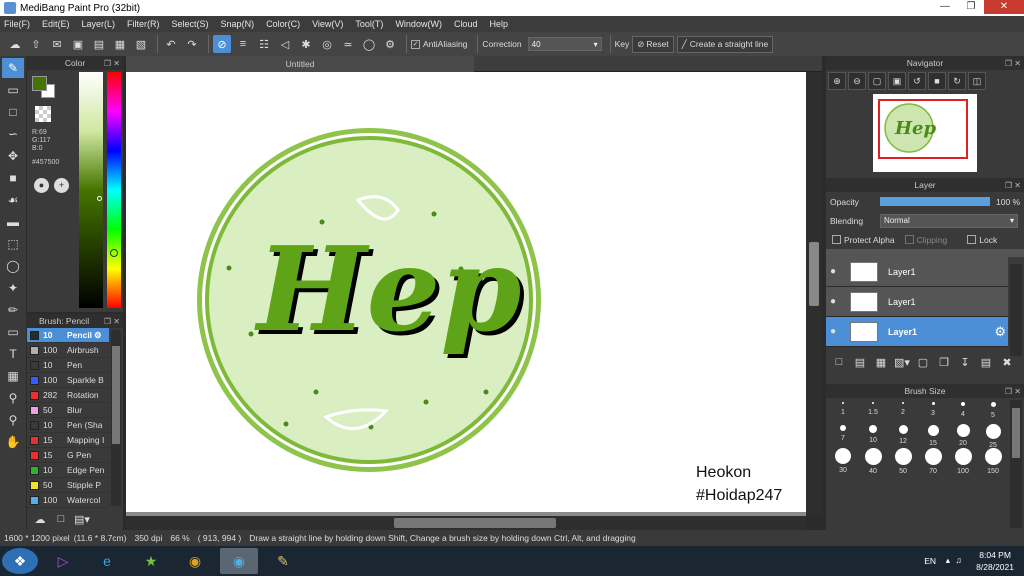 This screenshot has width=1024, height=576. What do you see at coordinates (13, 332) in the screenshot?
I see `select-eraser-tool-icon: ▭` at bounding box center [13, 332].